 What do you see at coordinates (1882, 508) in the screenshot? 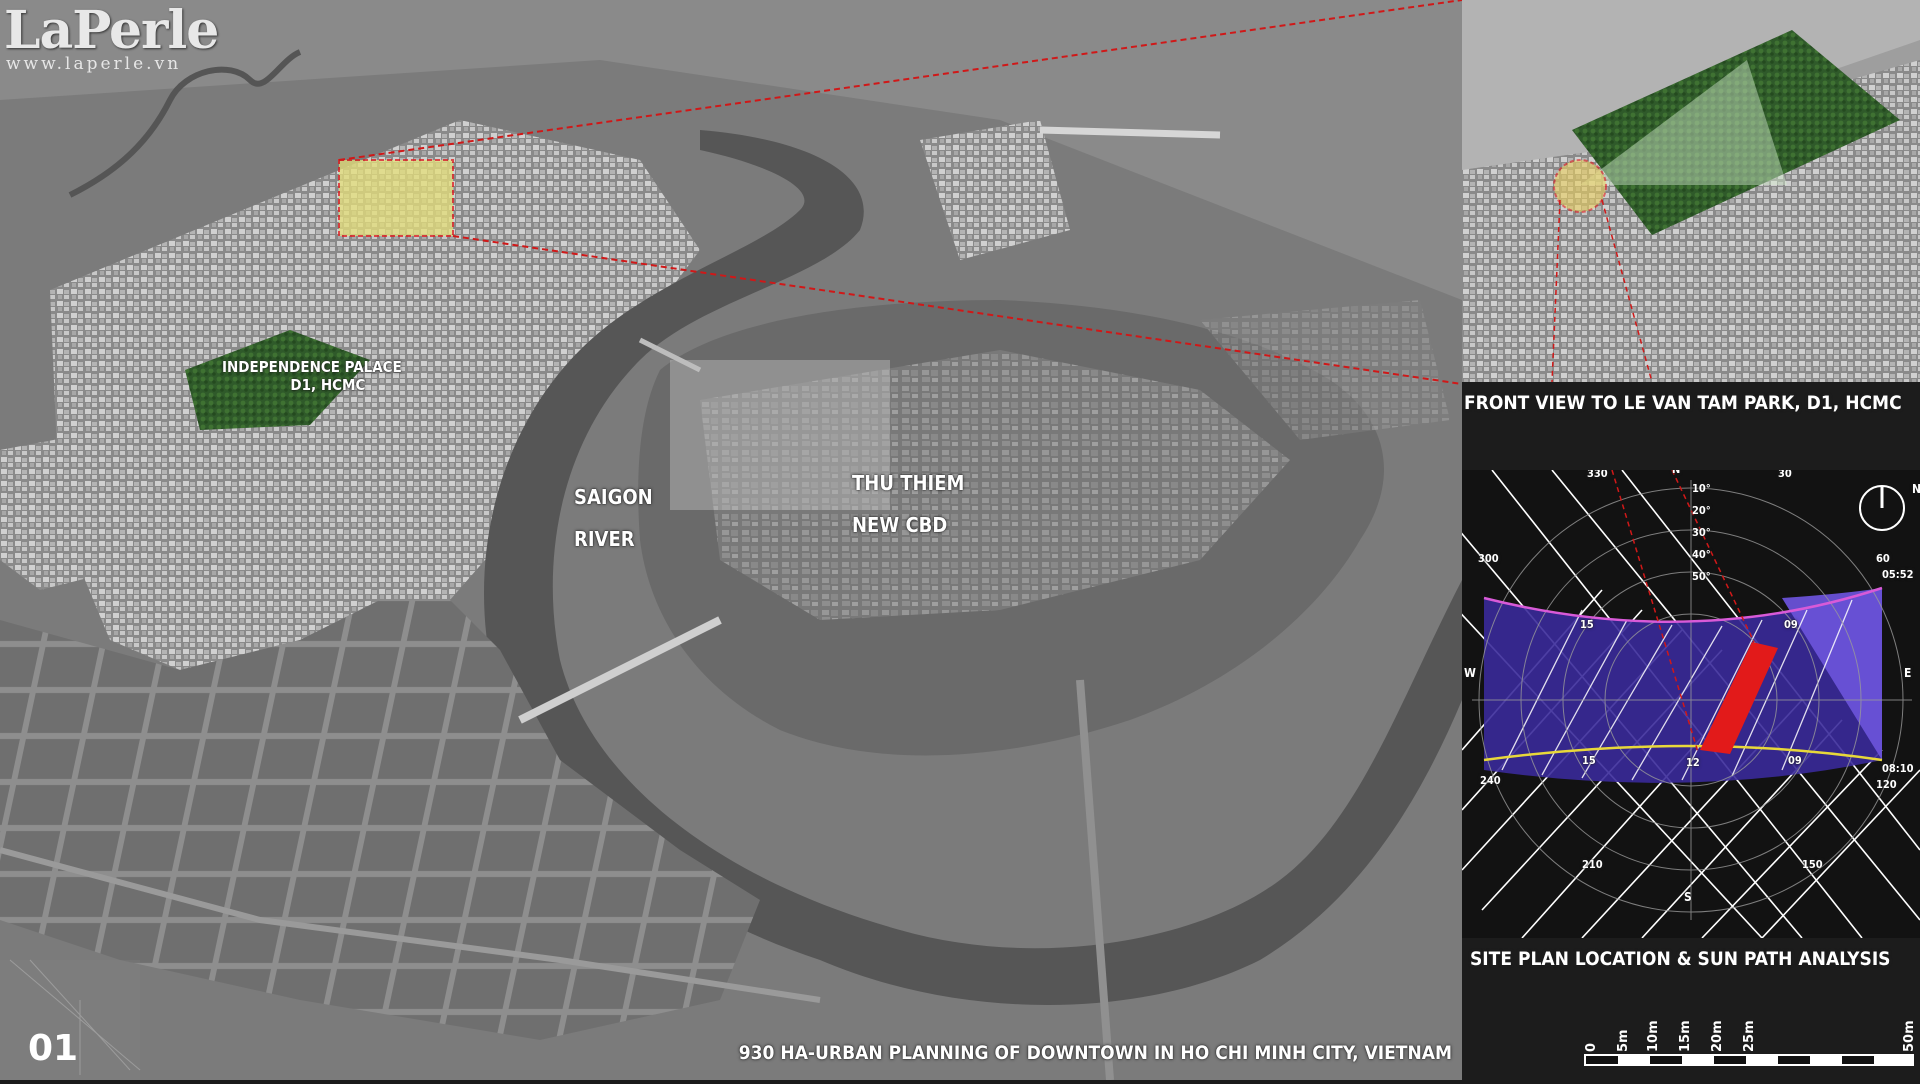
I see `compass-icon` at bounding box center [1882, 508].